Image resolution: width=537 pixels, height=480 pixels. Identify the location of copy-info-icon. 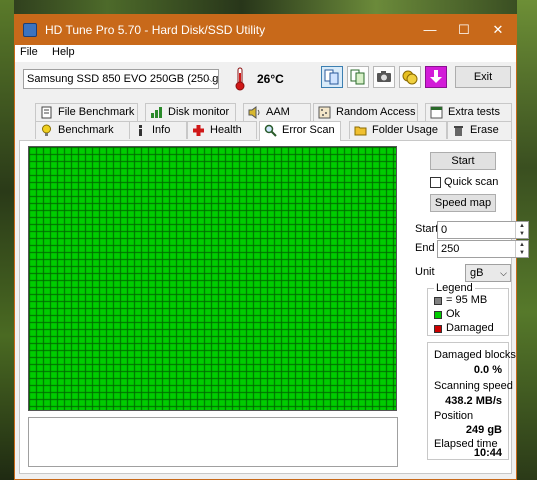
(331, 77).